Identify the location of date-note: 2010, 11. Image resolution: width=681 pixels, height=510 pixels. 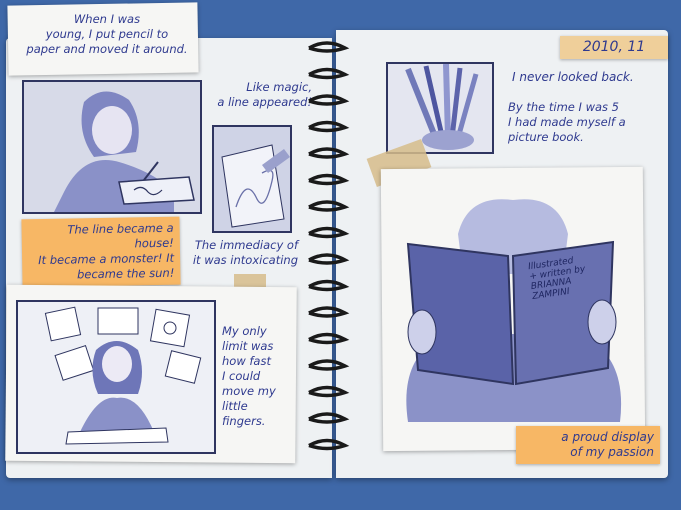
(614, 47).